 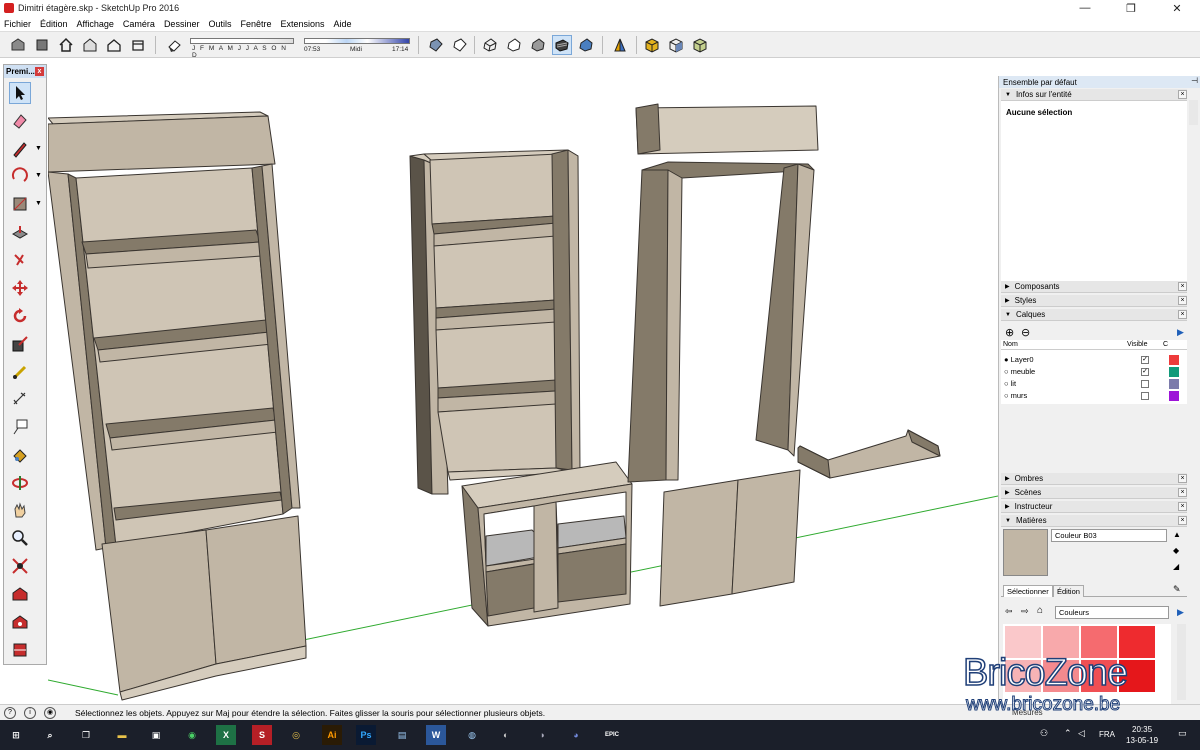 What do you see at coordinates (20, 316) in the screenshot?
I see `rotate-tool-icon` at bounding box center [20, 316].